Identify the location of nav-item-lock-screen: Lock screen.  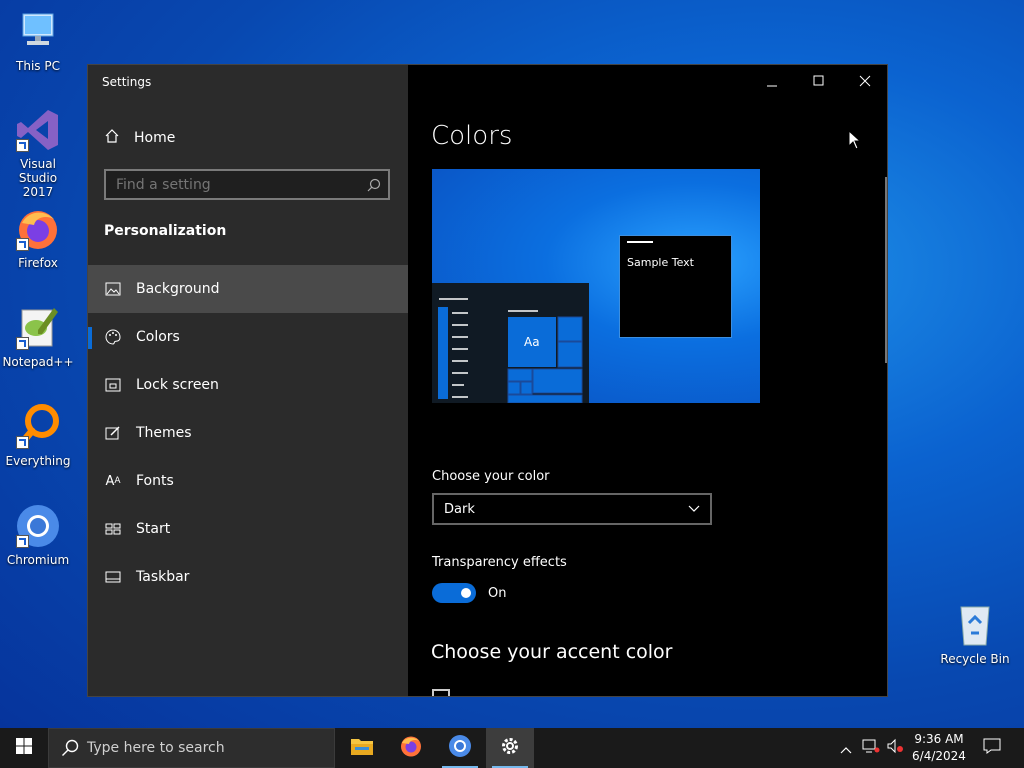
(248, 385).